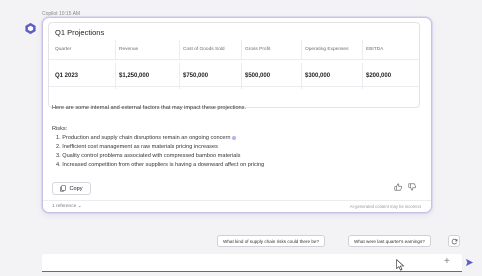 Image resolution: width=482 pixels, height=276 pixels. Describe the element at coordinates (63, 188) in the screenshot. I see `copy-icon` at that location.